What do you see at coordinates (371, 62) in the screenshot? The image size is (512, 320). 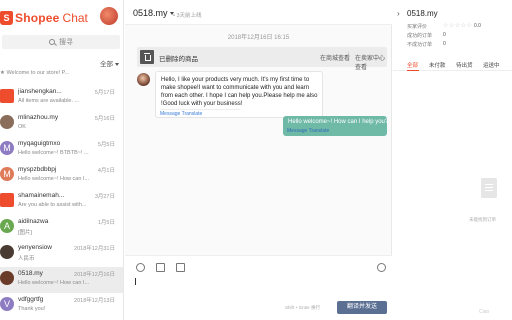 I see `view-in-seller-center-link: 在卖家中心查看` at bounding box center [371, 62].